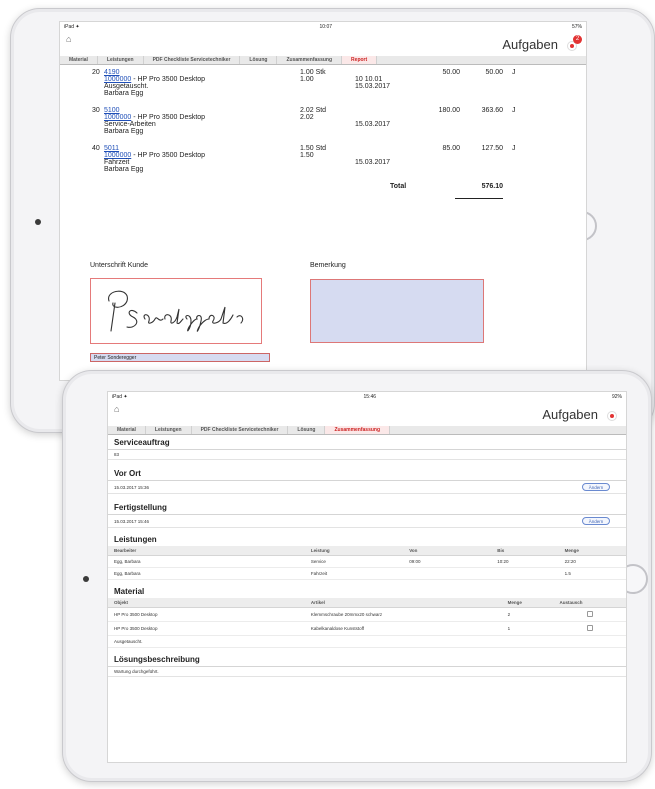 The image size is (655, 789). I want to click on battery-label: 57%, so click(576, 27).